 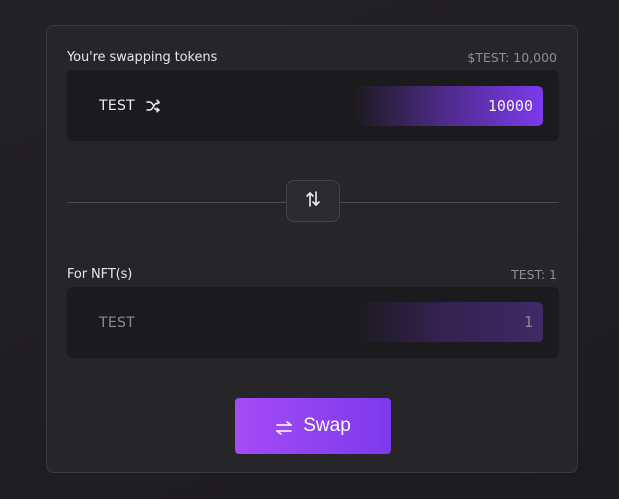 I want to click on swap-vertical-arrows-icon, so click(x=313, y=201).